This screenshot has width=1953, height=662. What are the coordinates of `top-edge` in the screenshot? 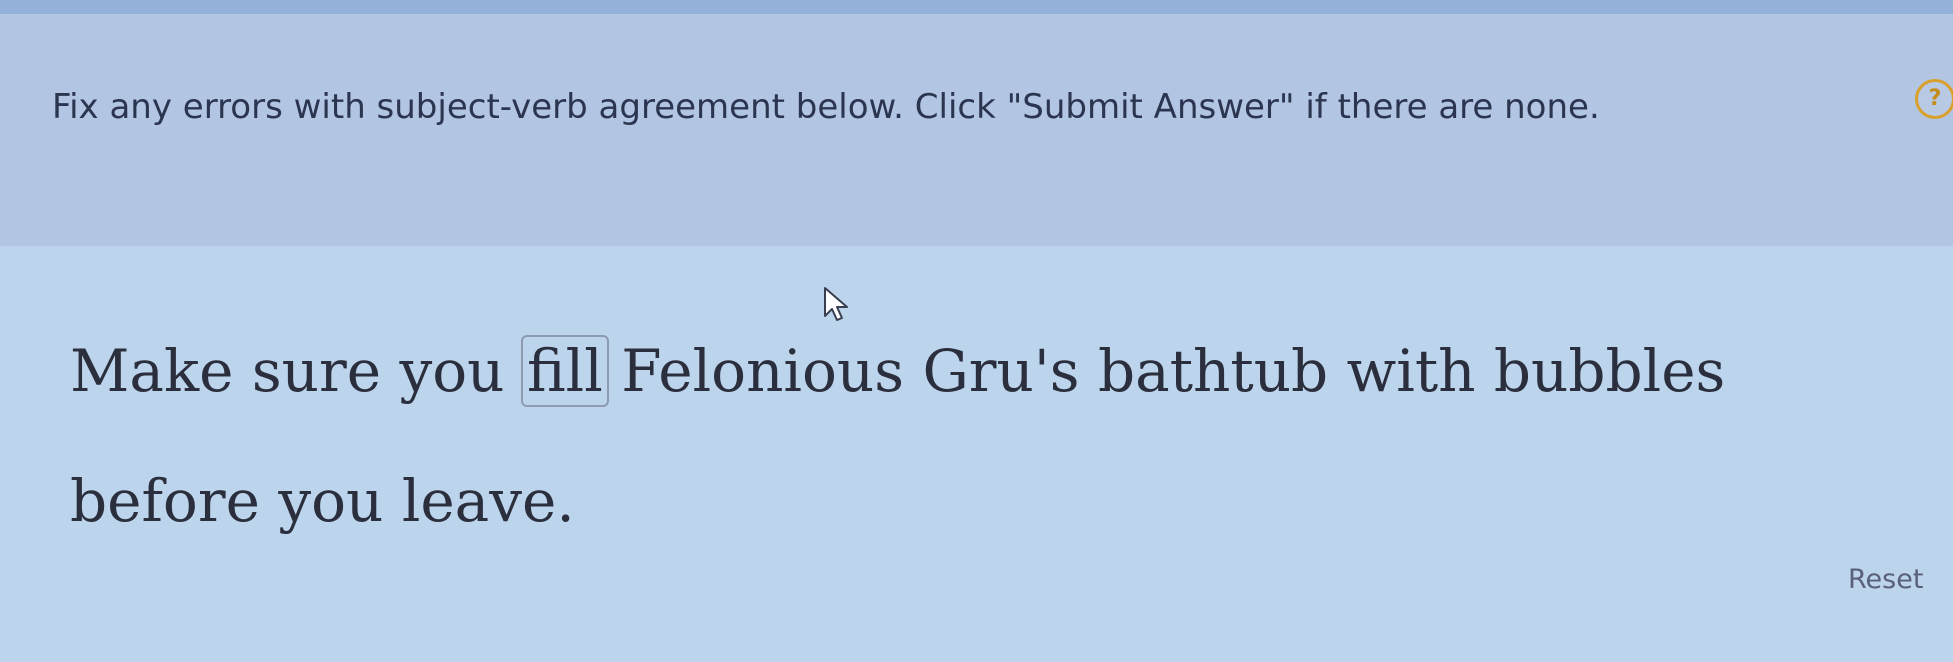 It's located at (976, 7).